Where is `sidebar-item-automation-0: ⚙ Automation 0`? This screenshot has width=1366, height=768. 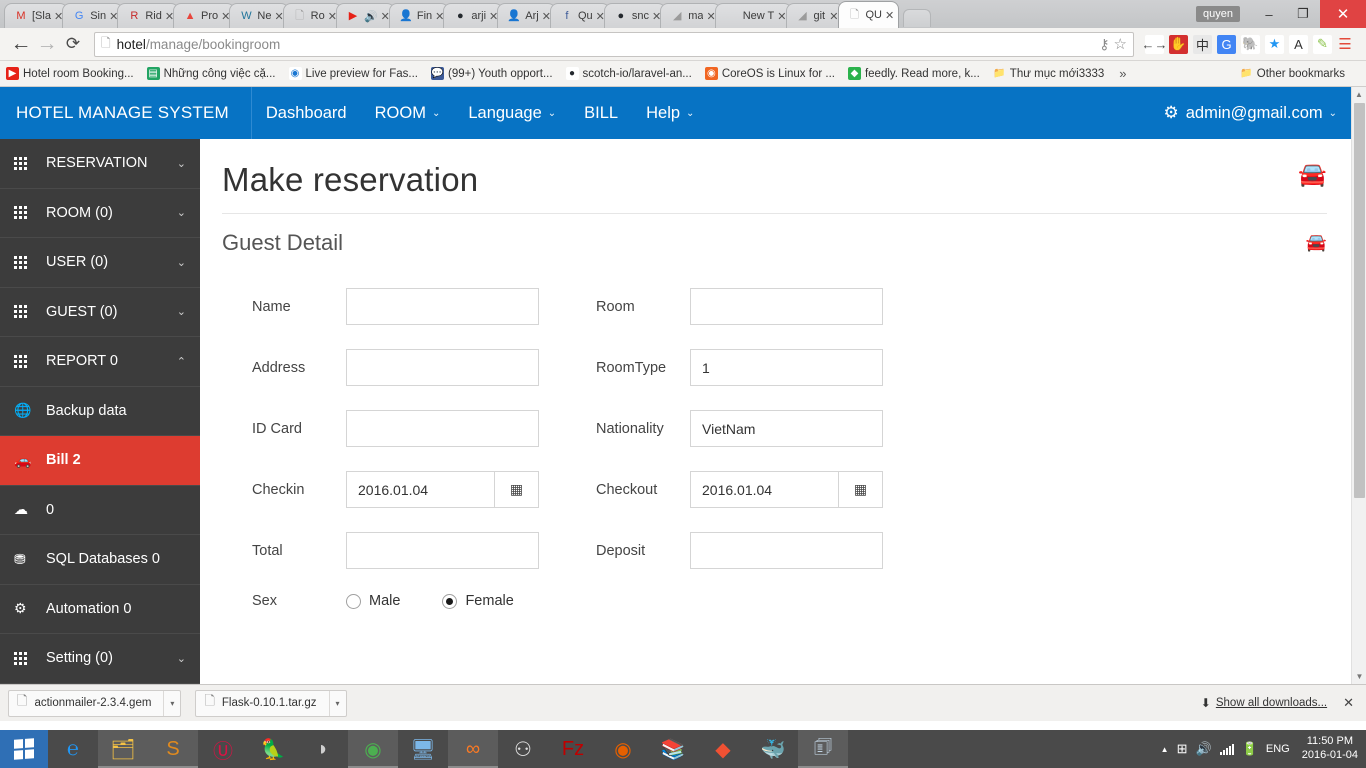 sidebar-item-automation-0: ⚙ Automation 0 is located at coordinates (100, 609).